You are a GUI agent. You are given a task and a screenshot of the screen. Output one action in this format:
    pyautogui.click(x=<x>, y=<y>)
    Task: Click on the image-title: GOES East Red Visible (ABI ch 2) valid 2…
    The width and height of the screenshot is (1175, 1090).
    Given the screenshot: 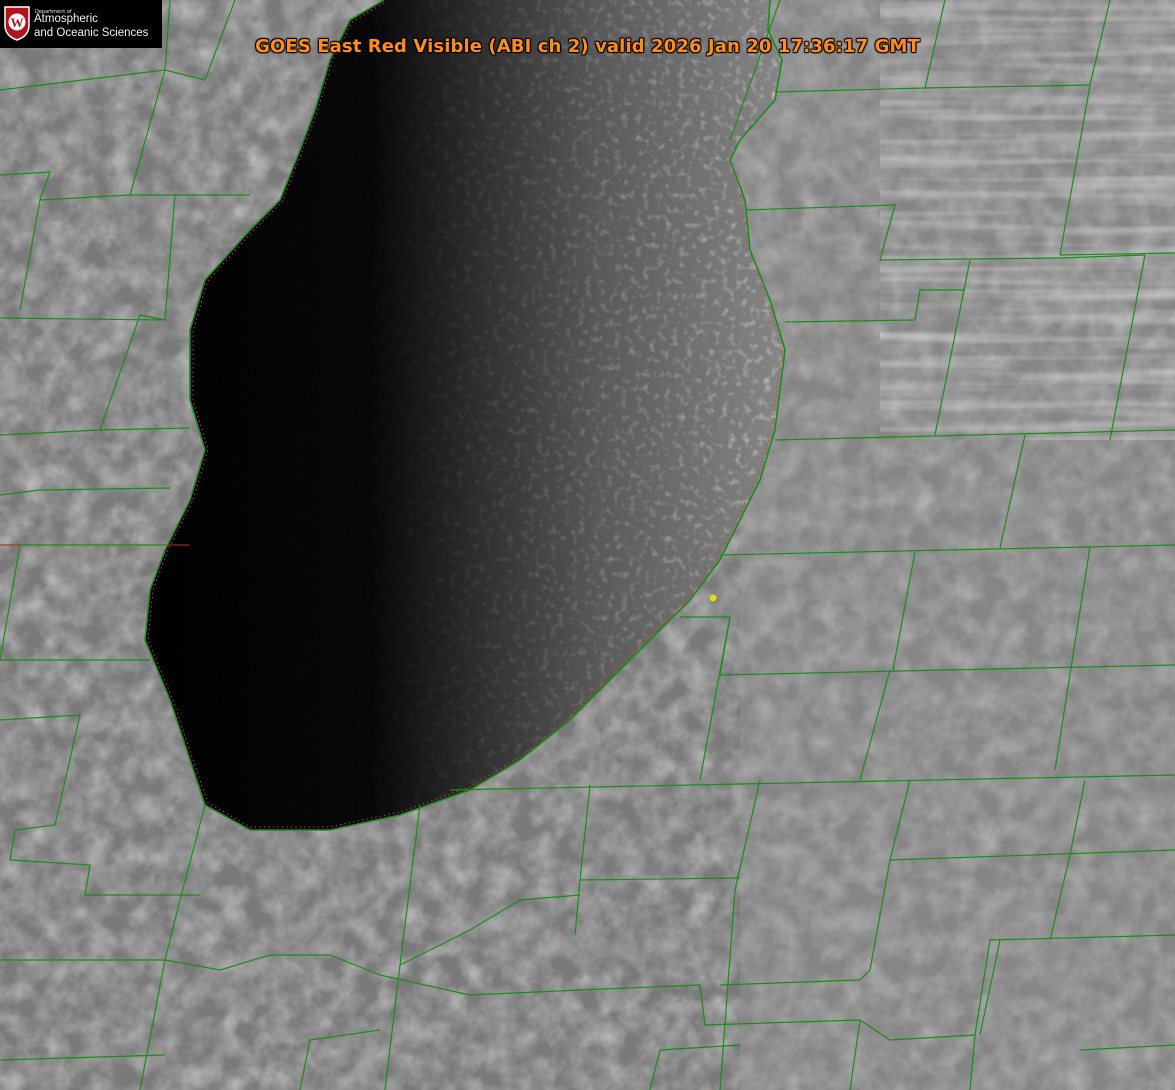 What is the action you would take?
    pyautogui.click(x=587, y=46)
    